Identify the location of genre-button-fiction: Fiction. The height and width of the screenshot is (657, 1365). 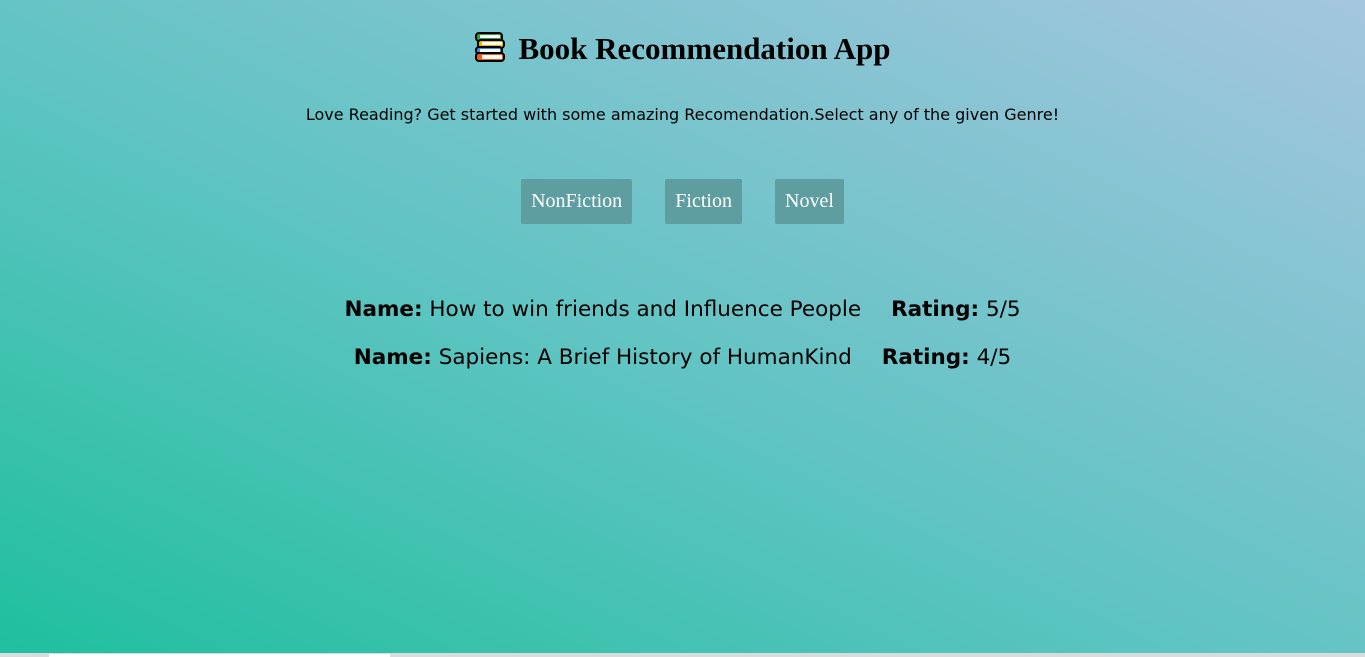
(703, 201).